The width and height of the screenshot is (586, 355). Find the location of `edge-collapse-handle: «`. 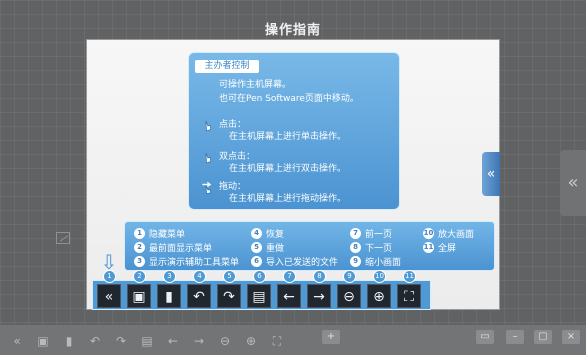

edge-collapse-handle: « is located at coordinates (573, 183).